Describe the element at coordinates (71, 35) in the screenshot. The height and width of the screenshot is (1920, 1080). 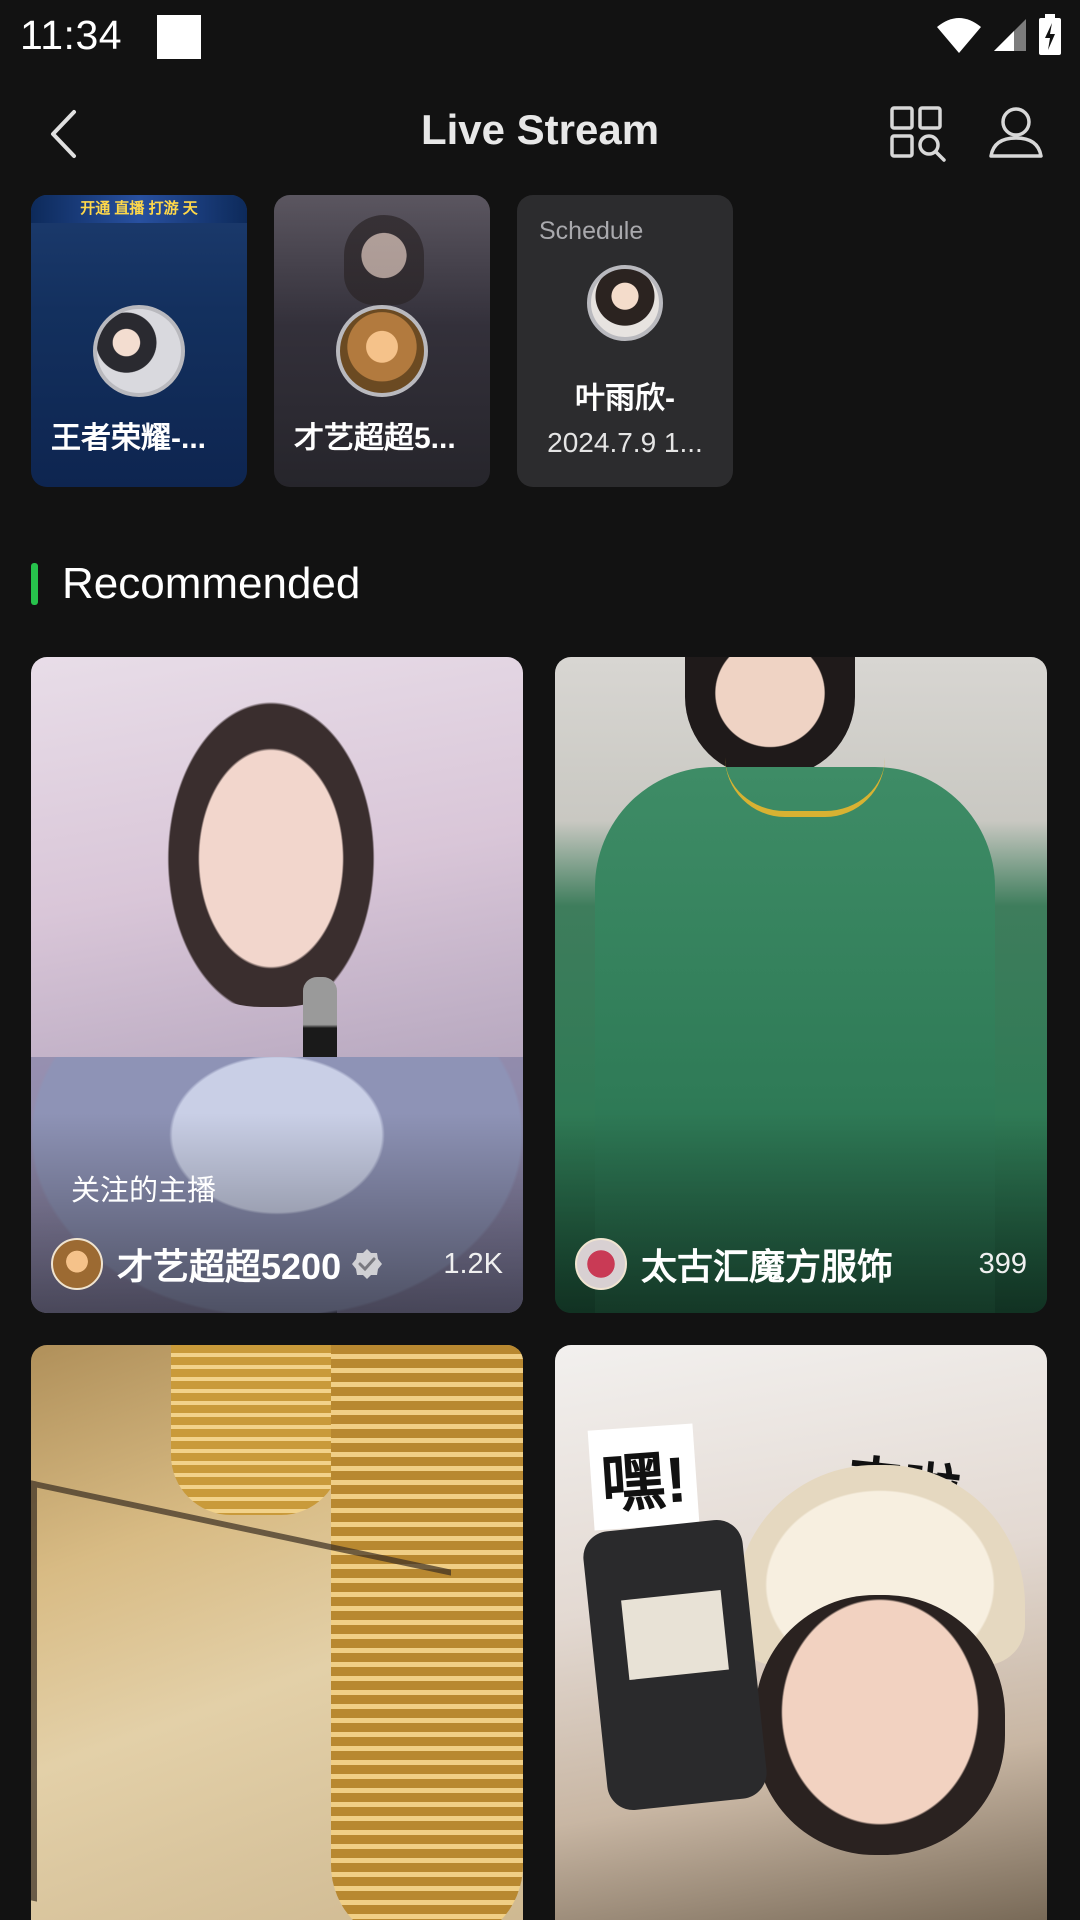
I see `status-time: 11:34` at that location.